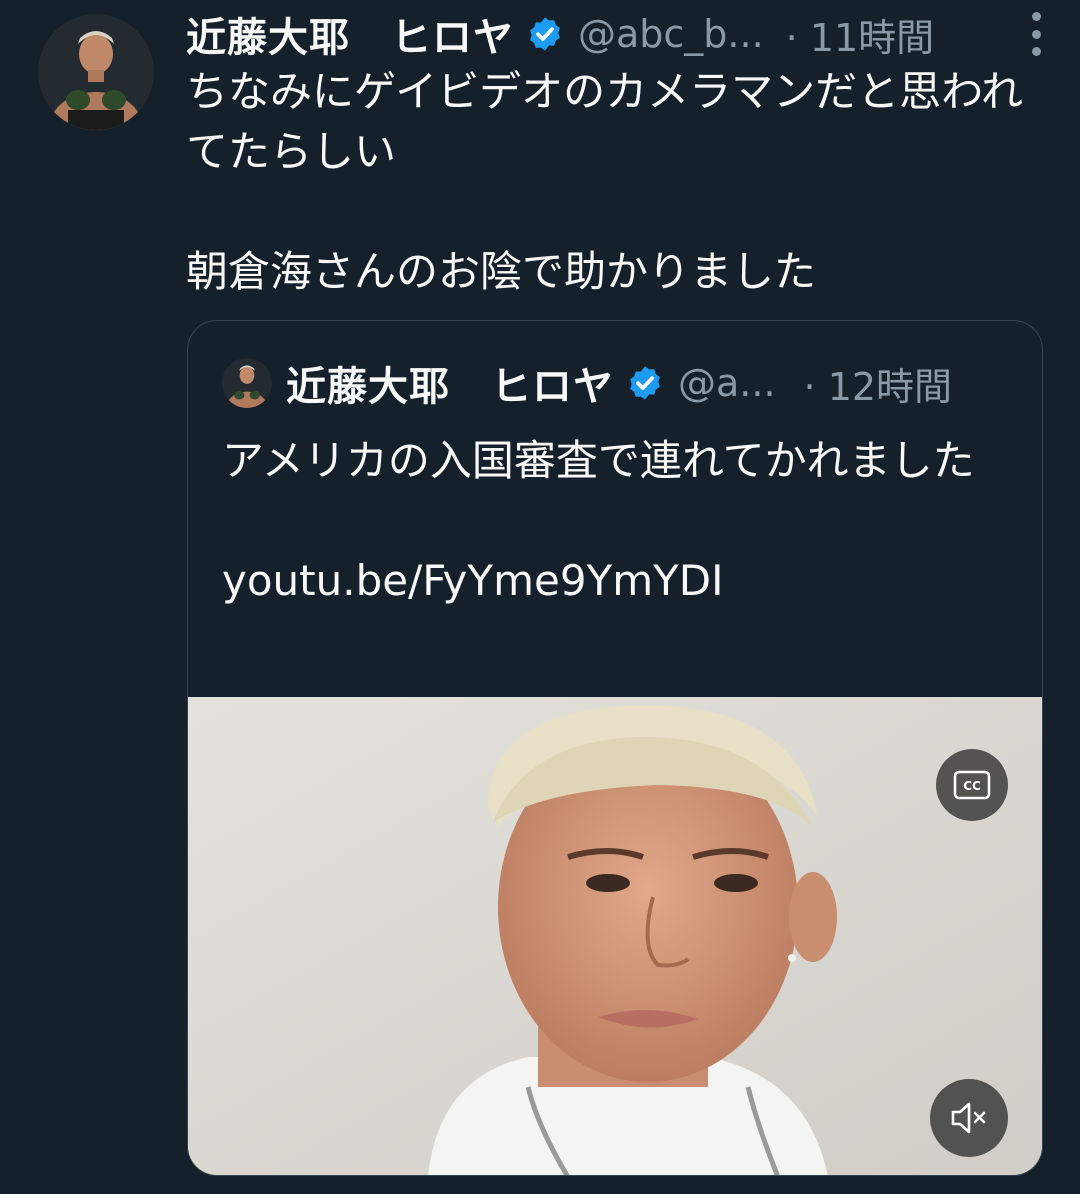 The height and width of the screenshot is (1194, 1080). I want to click on quoted-tweet-body: アメリカの入国審査で連れてかれました youtu.be/FyYme9YmYDI, so click(617, 521).